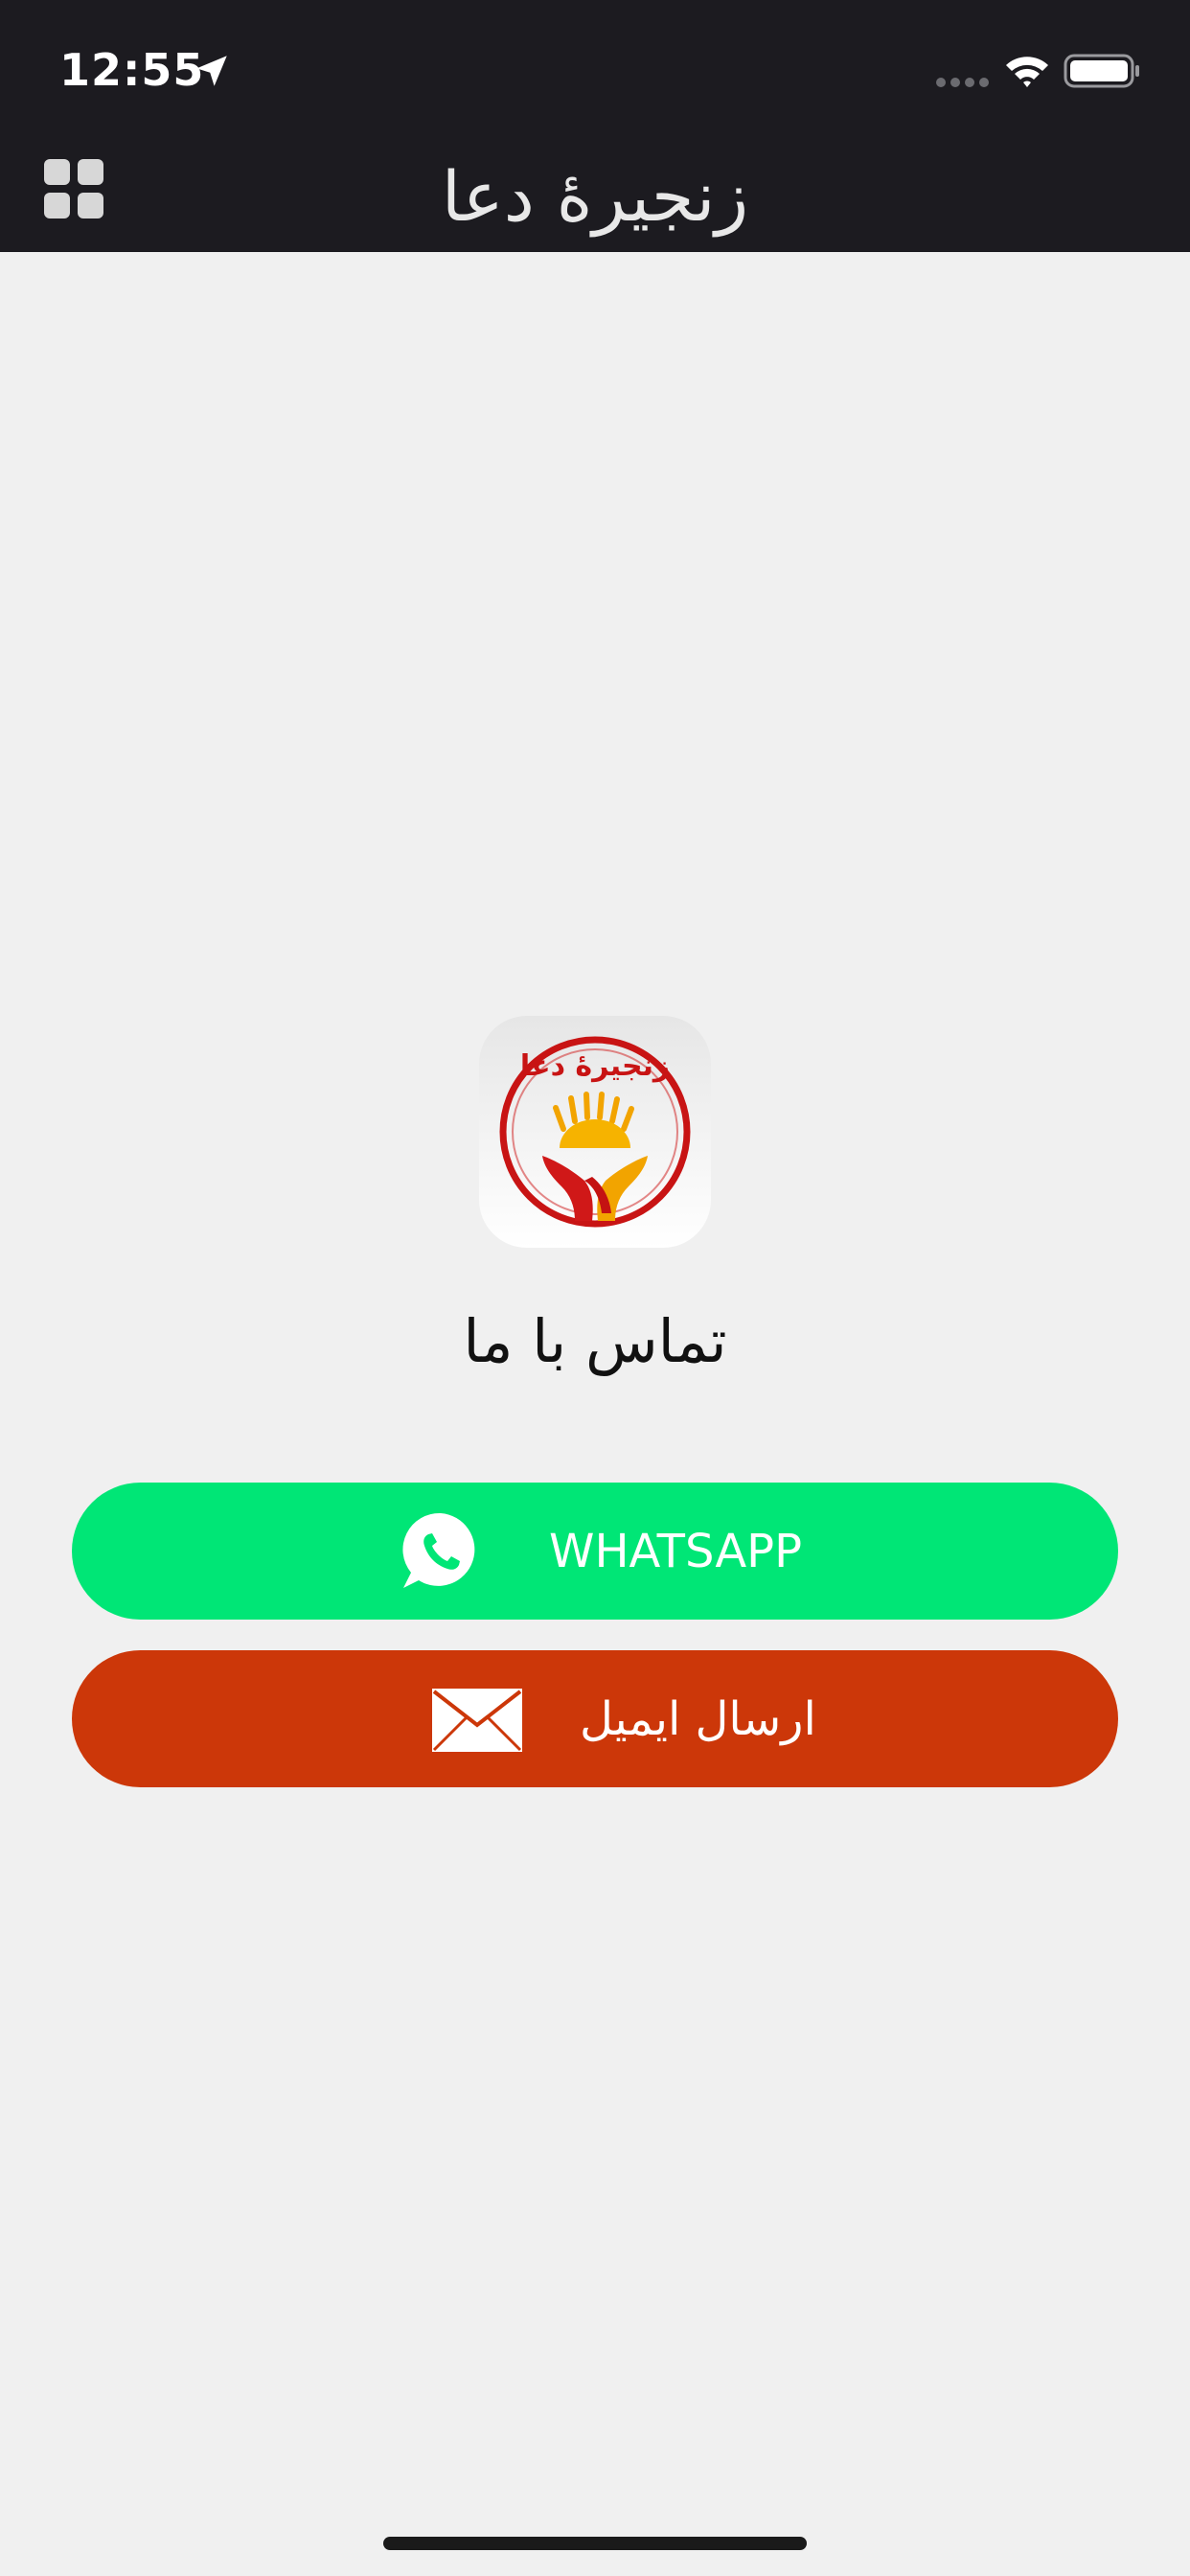 This screenshot has width=1190, height=2576. What do you see at coordinates (1027, 72) in the screenshot?
I see `wifi-icon` at bounding box center [1027, 72].